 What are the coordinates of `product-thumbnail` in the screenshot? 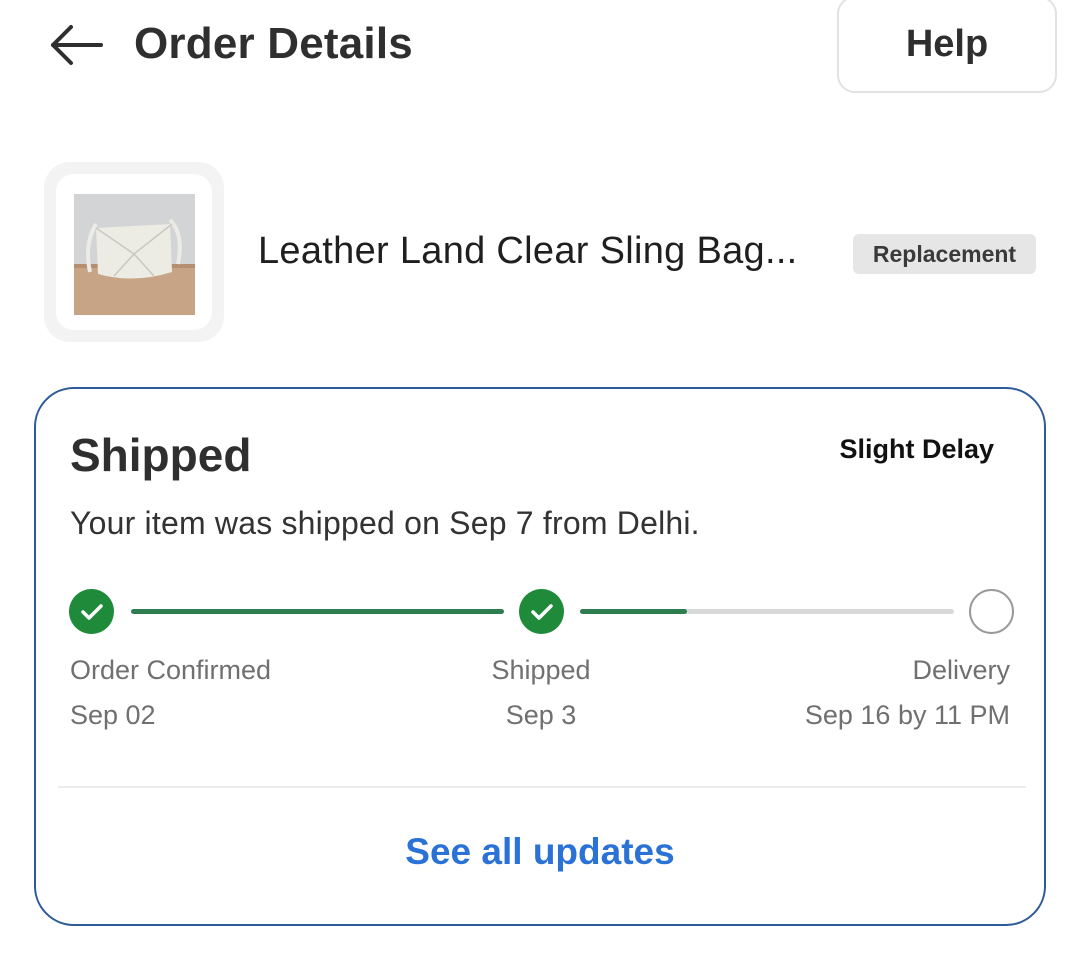 It's located at (134, 254).